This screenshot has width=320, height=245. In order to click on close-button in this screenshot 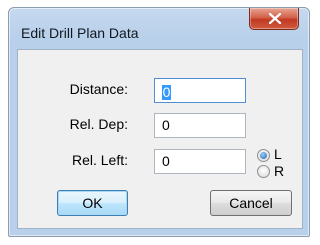, I will do `click(274, 19)`.